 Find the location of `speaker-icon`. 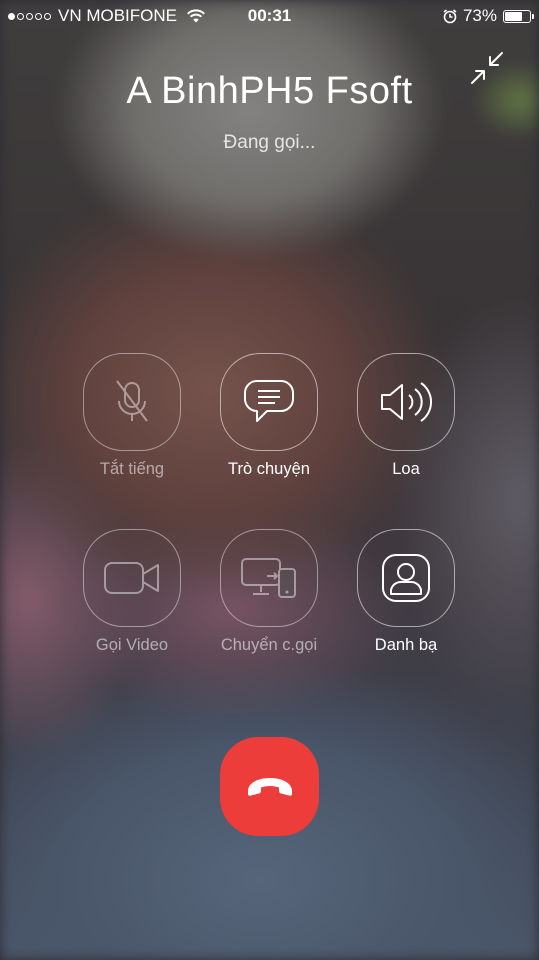

speaker-icon is located at coordinates (407, 402).